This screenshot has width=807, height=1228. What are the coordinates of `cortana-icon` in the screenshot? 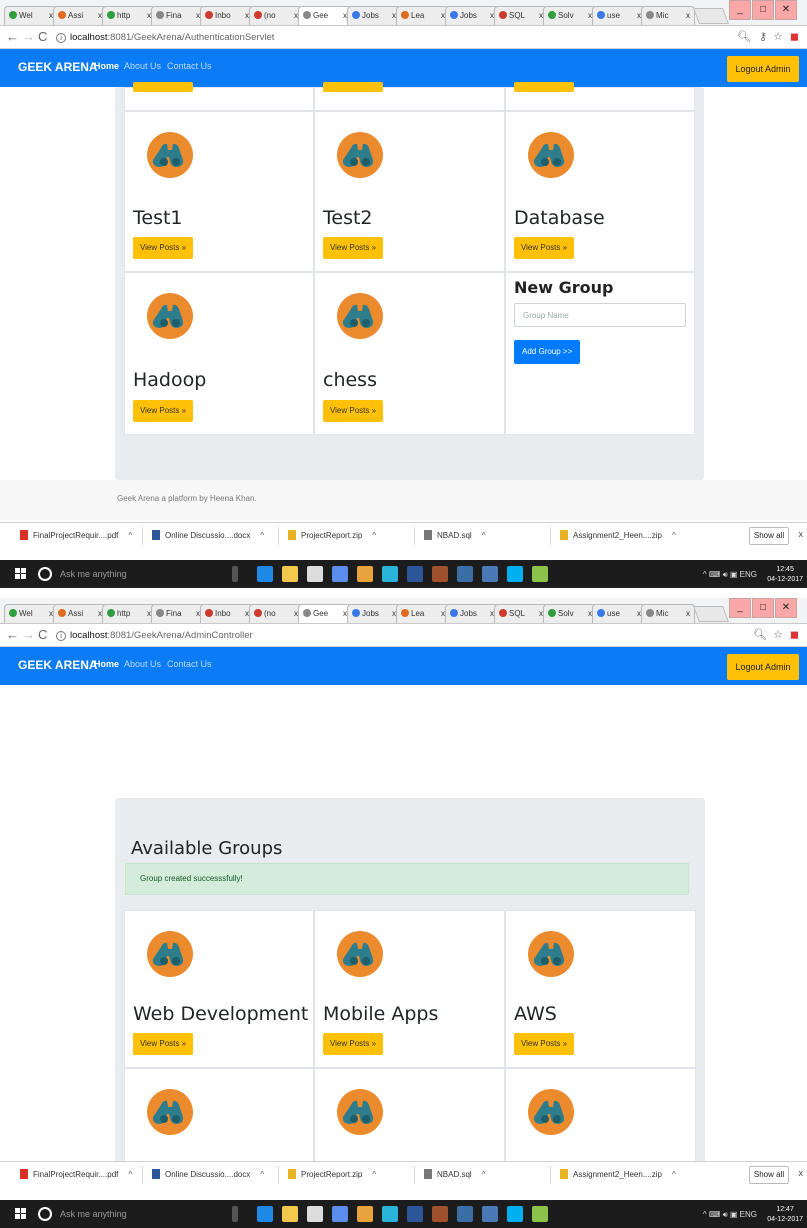 It's located at (45, 1214).